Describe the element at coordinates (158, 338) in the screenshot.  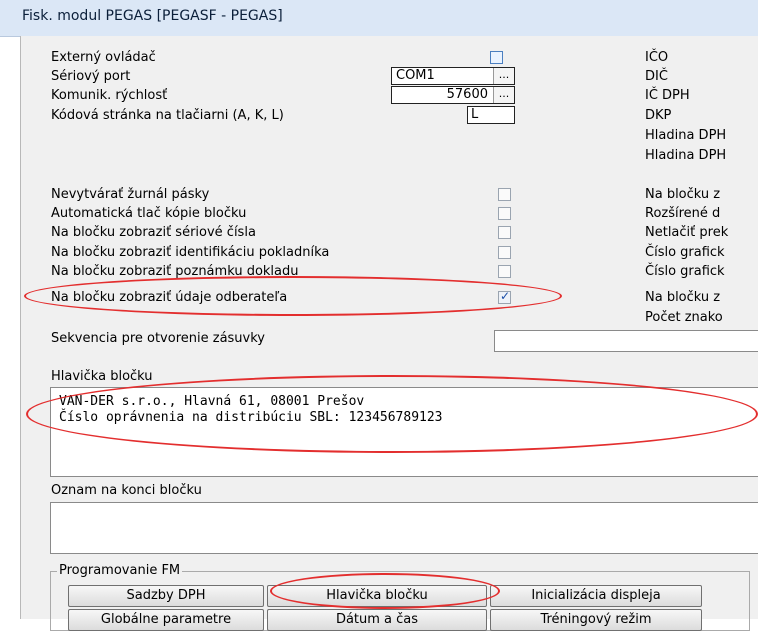
I see `drawer-sequence-label: Sekvencia pre otvorenie zásuvky` at that location.